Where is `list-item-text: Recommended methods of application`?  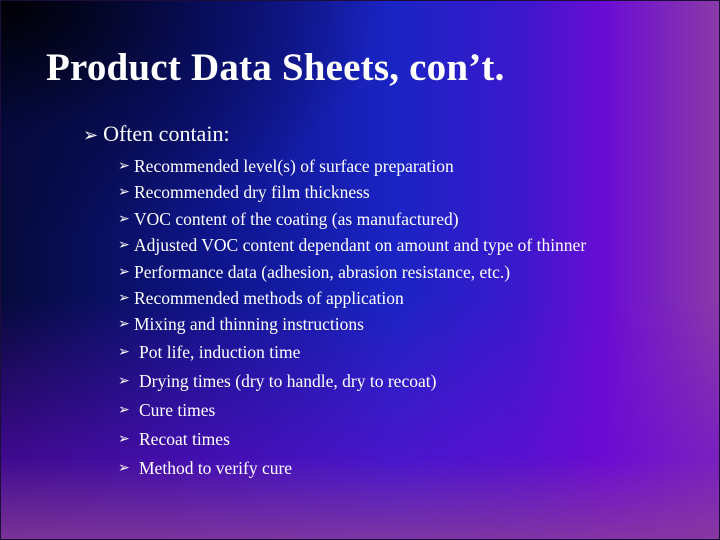
list-item-text: Recommended methods of application is located at coordinates (269, 298).